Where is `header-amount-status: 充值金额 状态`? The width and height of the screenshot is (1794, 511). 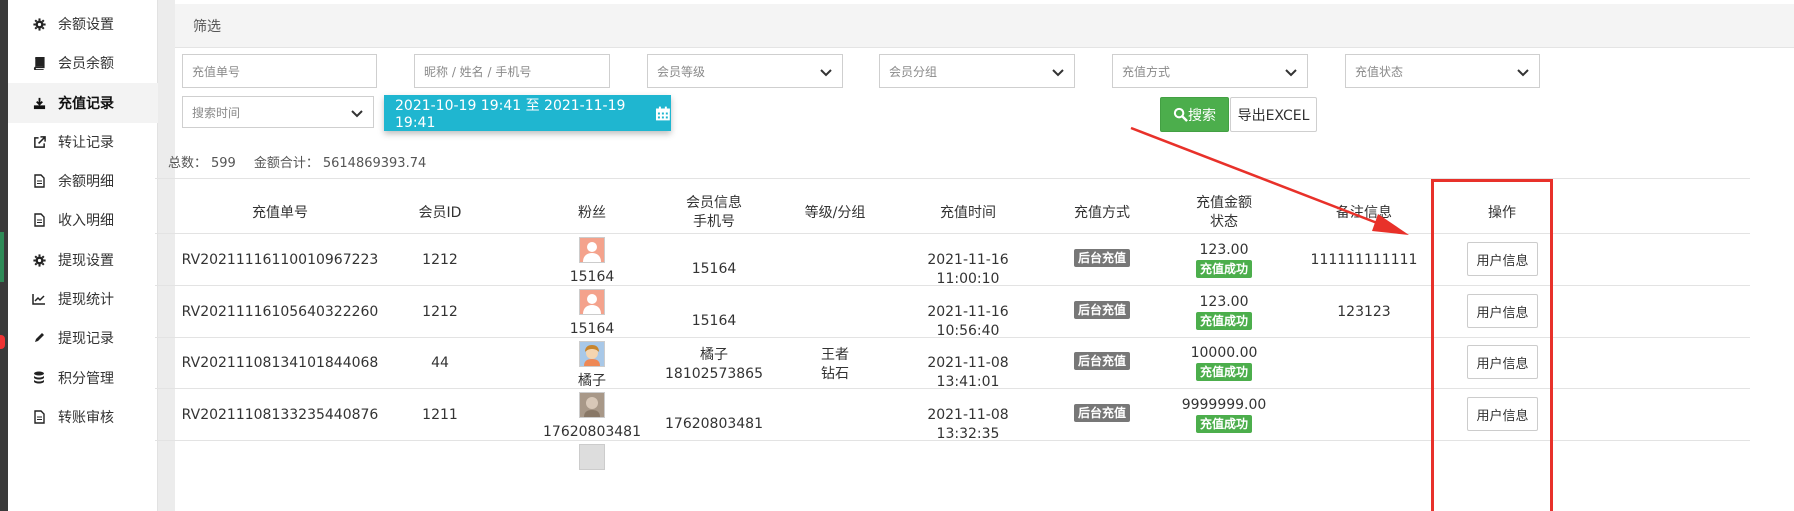 header-amount-status: 充值金额 状态 is located at coordinates (1224, 213).